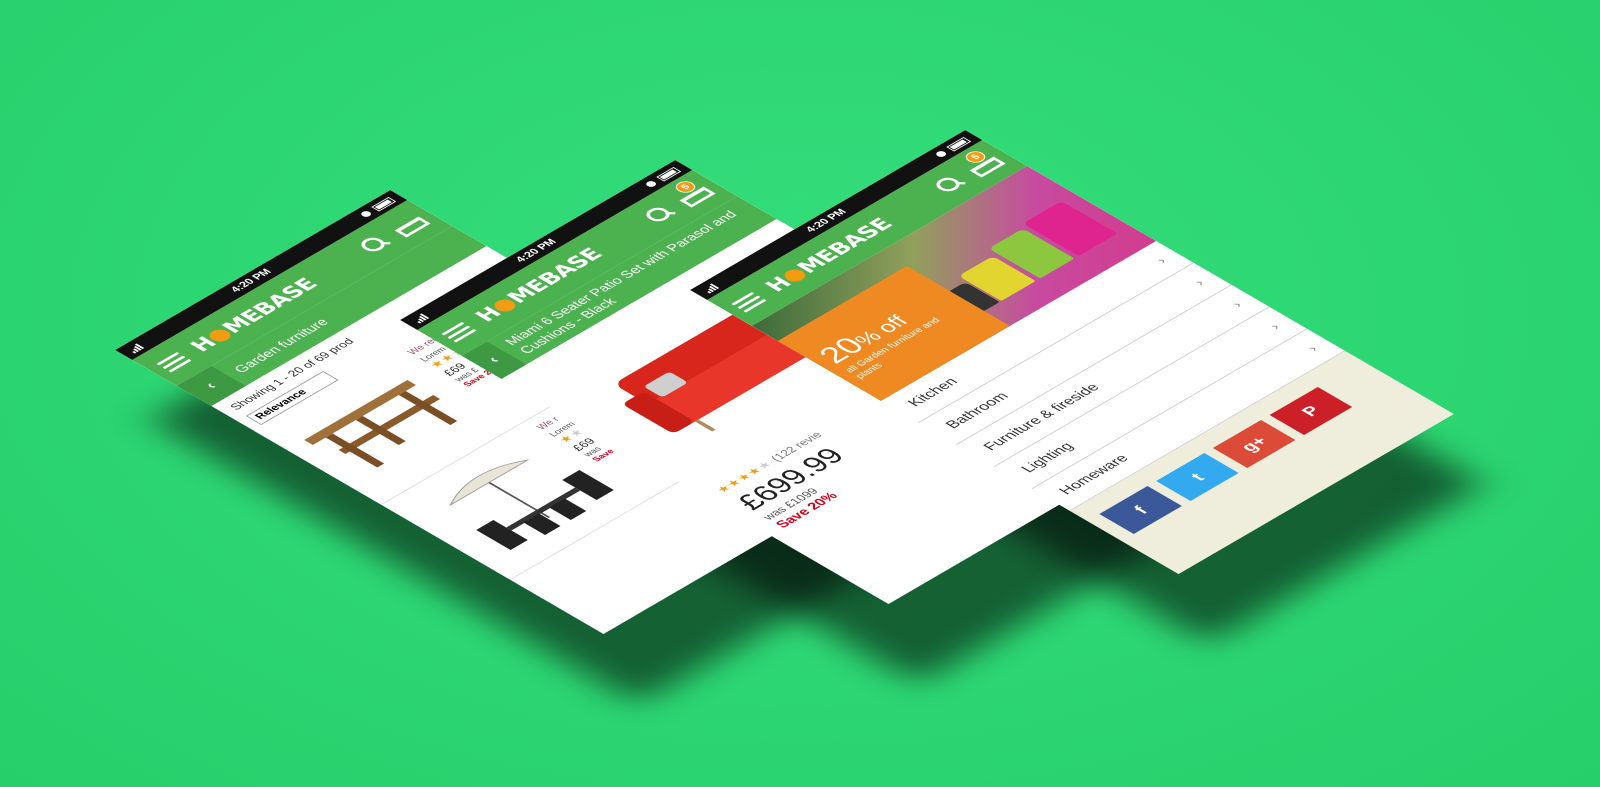  What do you see at coordinates (409, 225) in the screenshot?
I see `basket-icon` at bounding box center [409, 225].